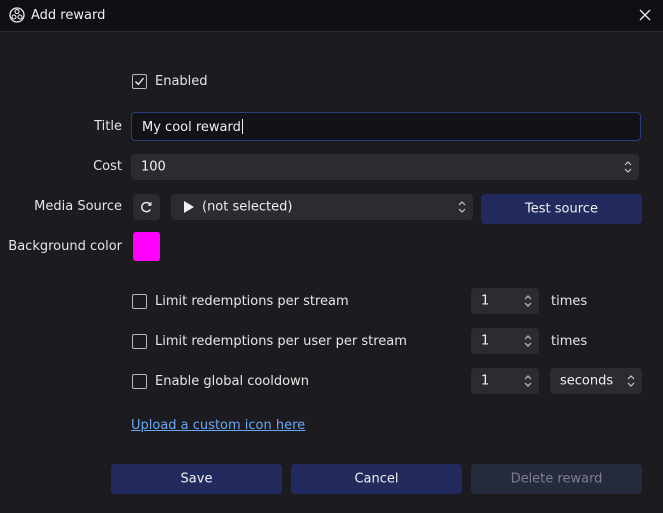  What do you see at coordinates (252, 301) in the screenshot?
I see `limit-label: Limit redemptions per stream` at bounding box center [252, 301].